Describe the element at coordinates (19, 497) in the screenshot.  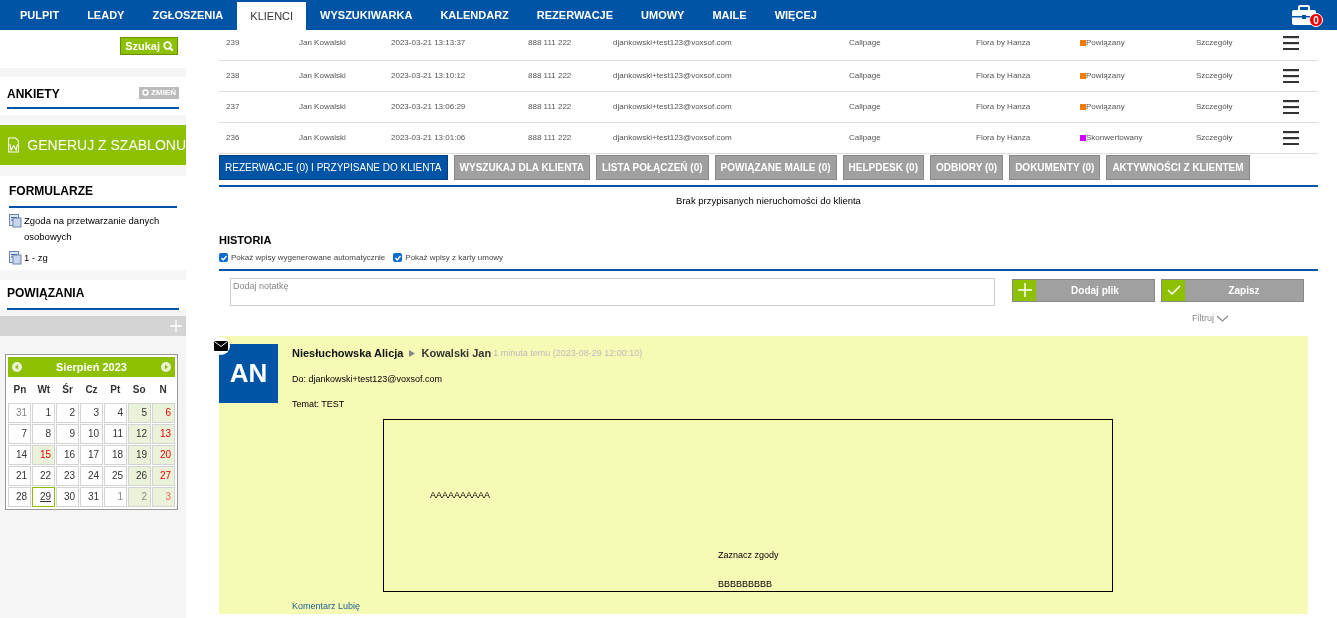
I see `calendar-day: 28` at that location.